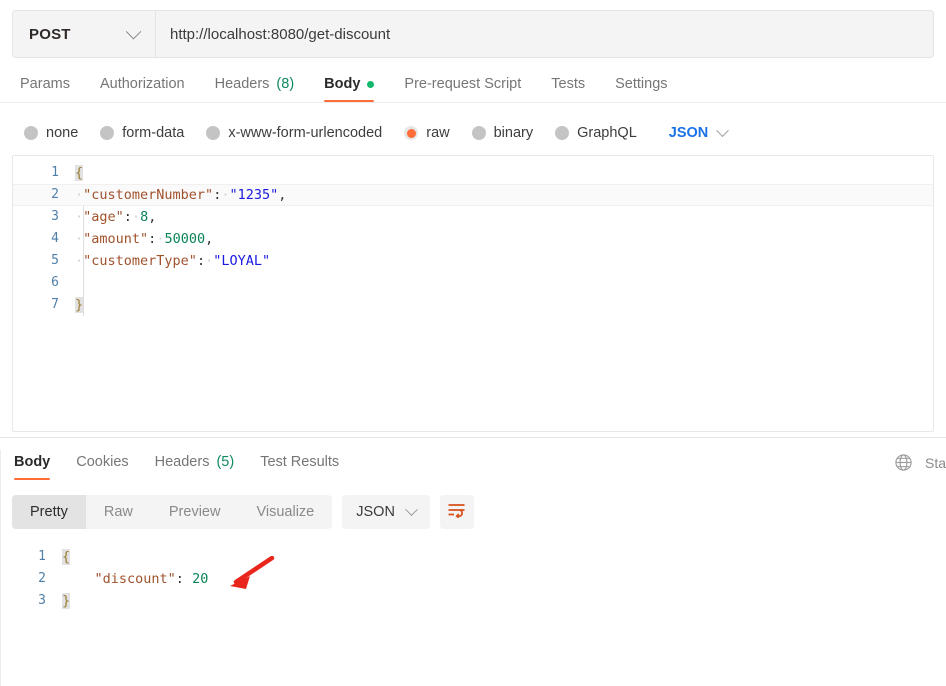 This screenshot has width=946, height=686. I want to click on json-key: "customerNumber", so click(148, 195).